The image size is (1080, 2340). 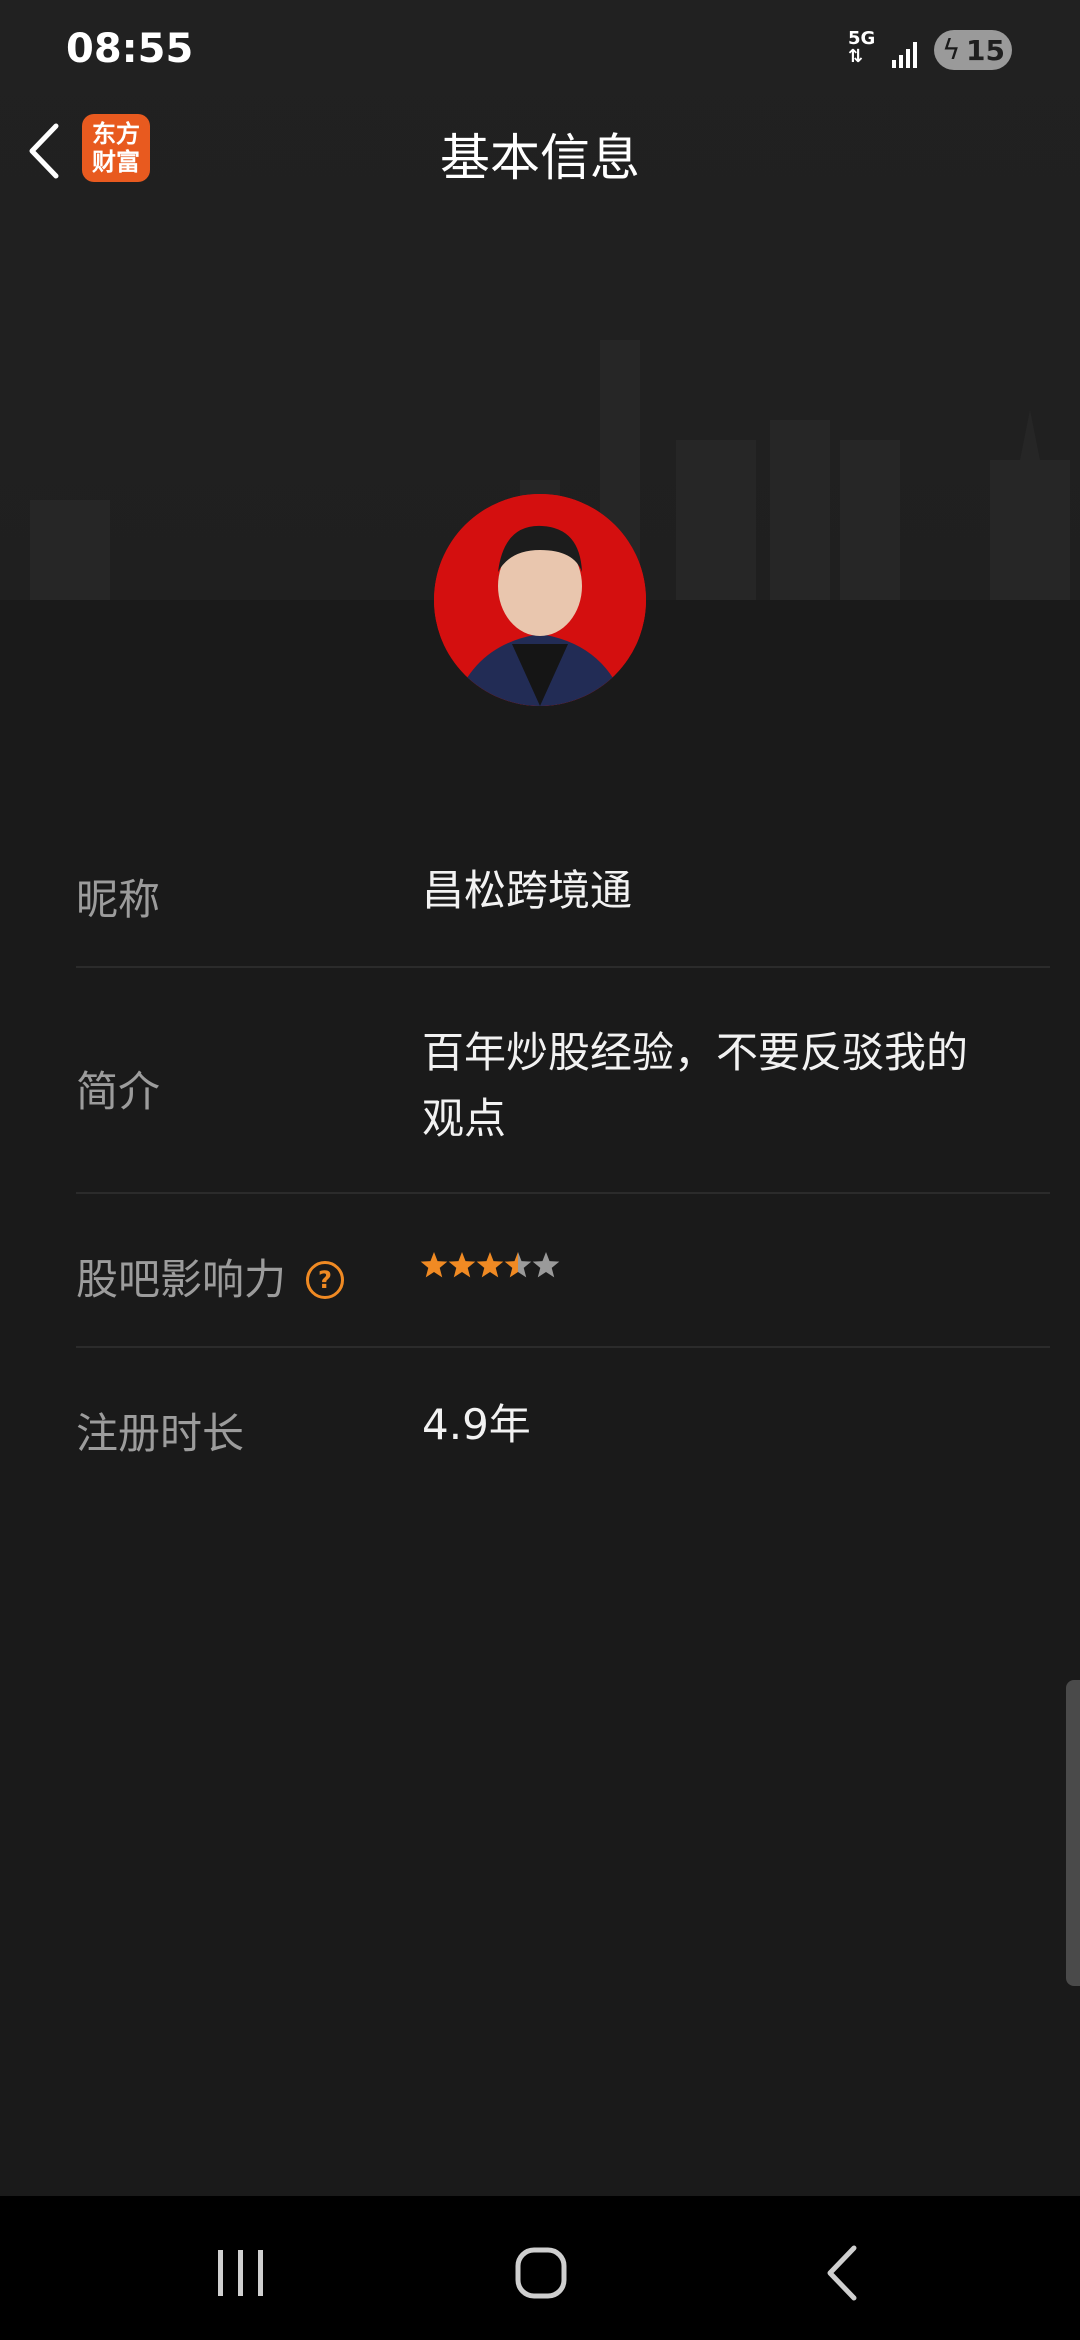 I want to click on influence-label-text: 股吧影响力, so click(x=181, y=1279).